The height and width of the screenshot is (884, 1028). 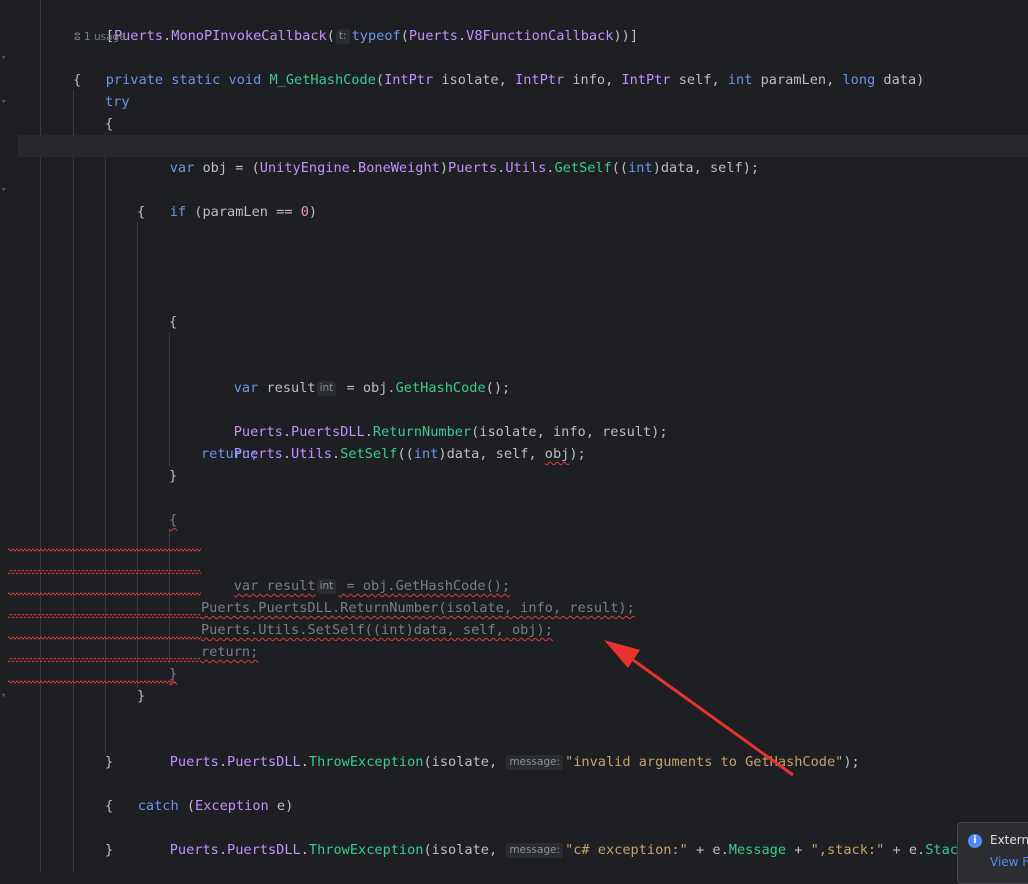 I want to click on code-text: )data, self,, so click(x=491, y=454).